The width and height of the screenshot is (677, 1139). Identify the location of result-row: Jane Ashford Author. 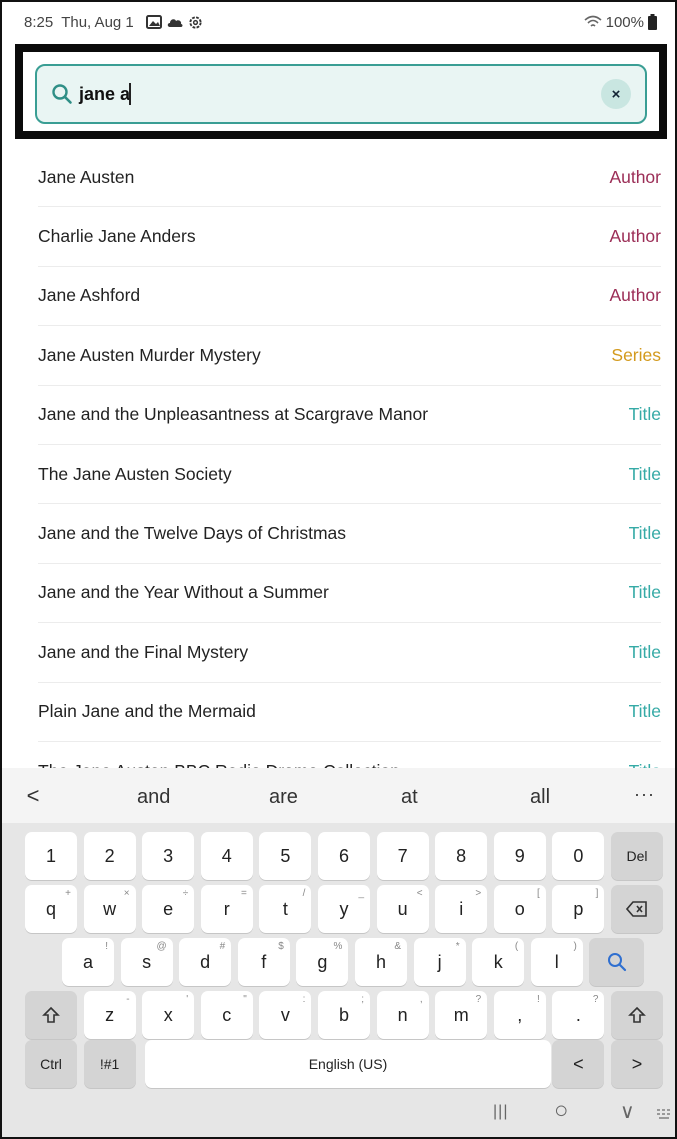
(349, 297).